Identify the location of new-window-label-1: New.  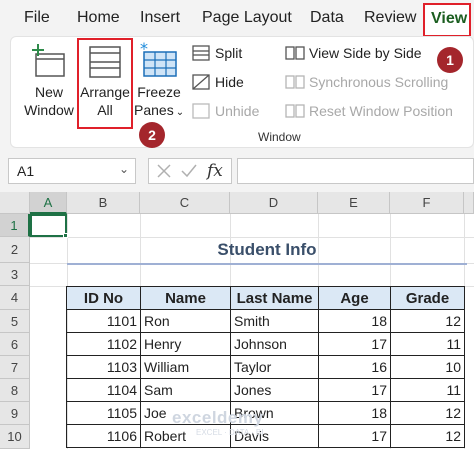
(48, 92).